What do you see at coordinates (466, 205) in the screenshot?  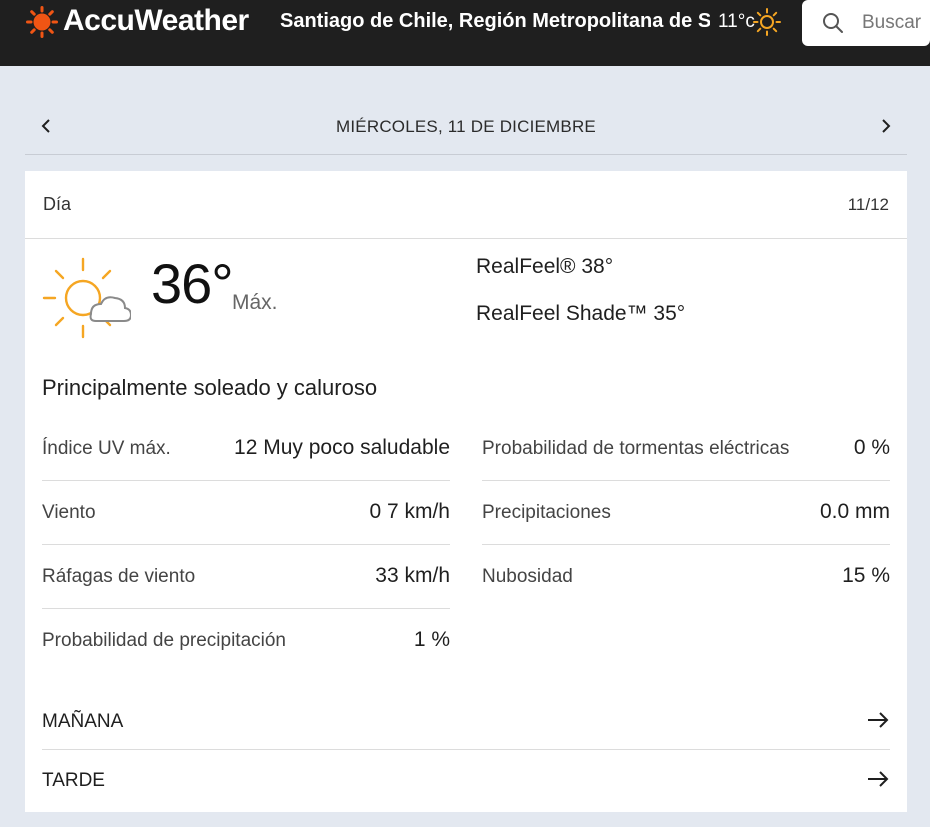 I see `card-header: Día 11/12` at bounding box center [466, 205].